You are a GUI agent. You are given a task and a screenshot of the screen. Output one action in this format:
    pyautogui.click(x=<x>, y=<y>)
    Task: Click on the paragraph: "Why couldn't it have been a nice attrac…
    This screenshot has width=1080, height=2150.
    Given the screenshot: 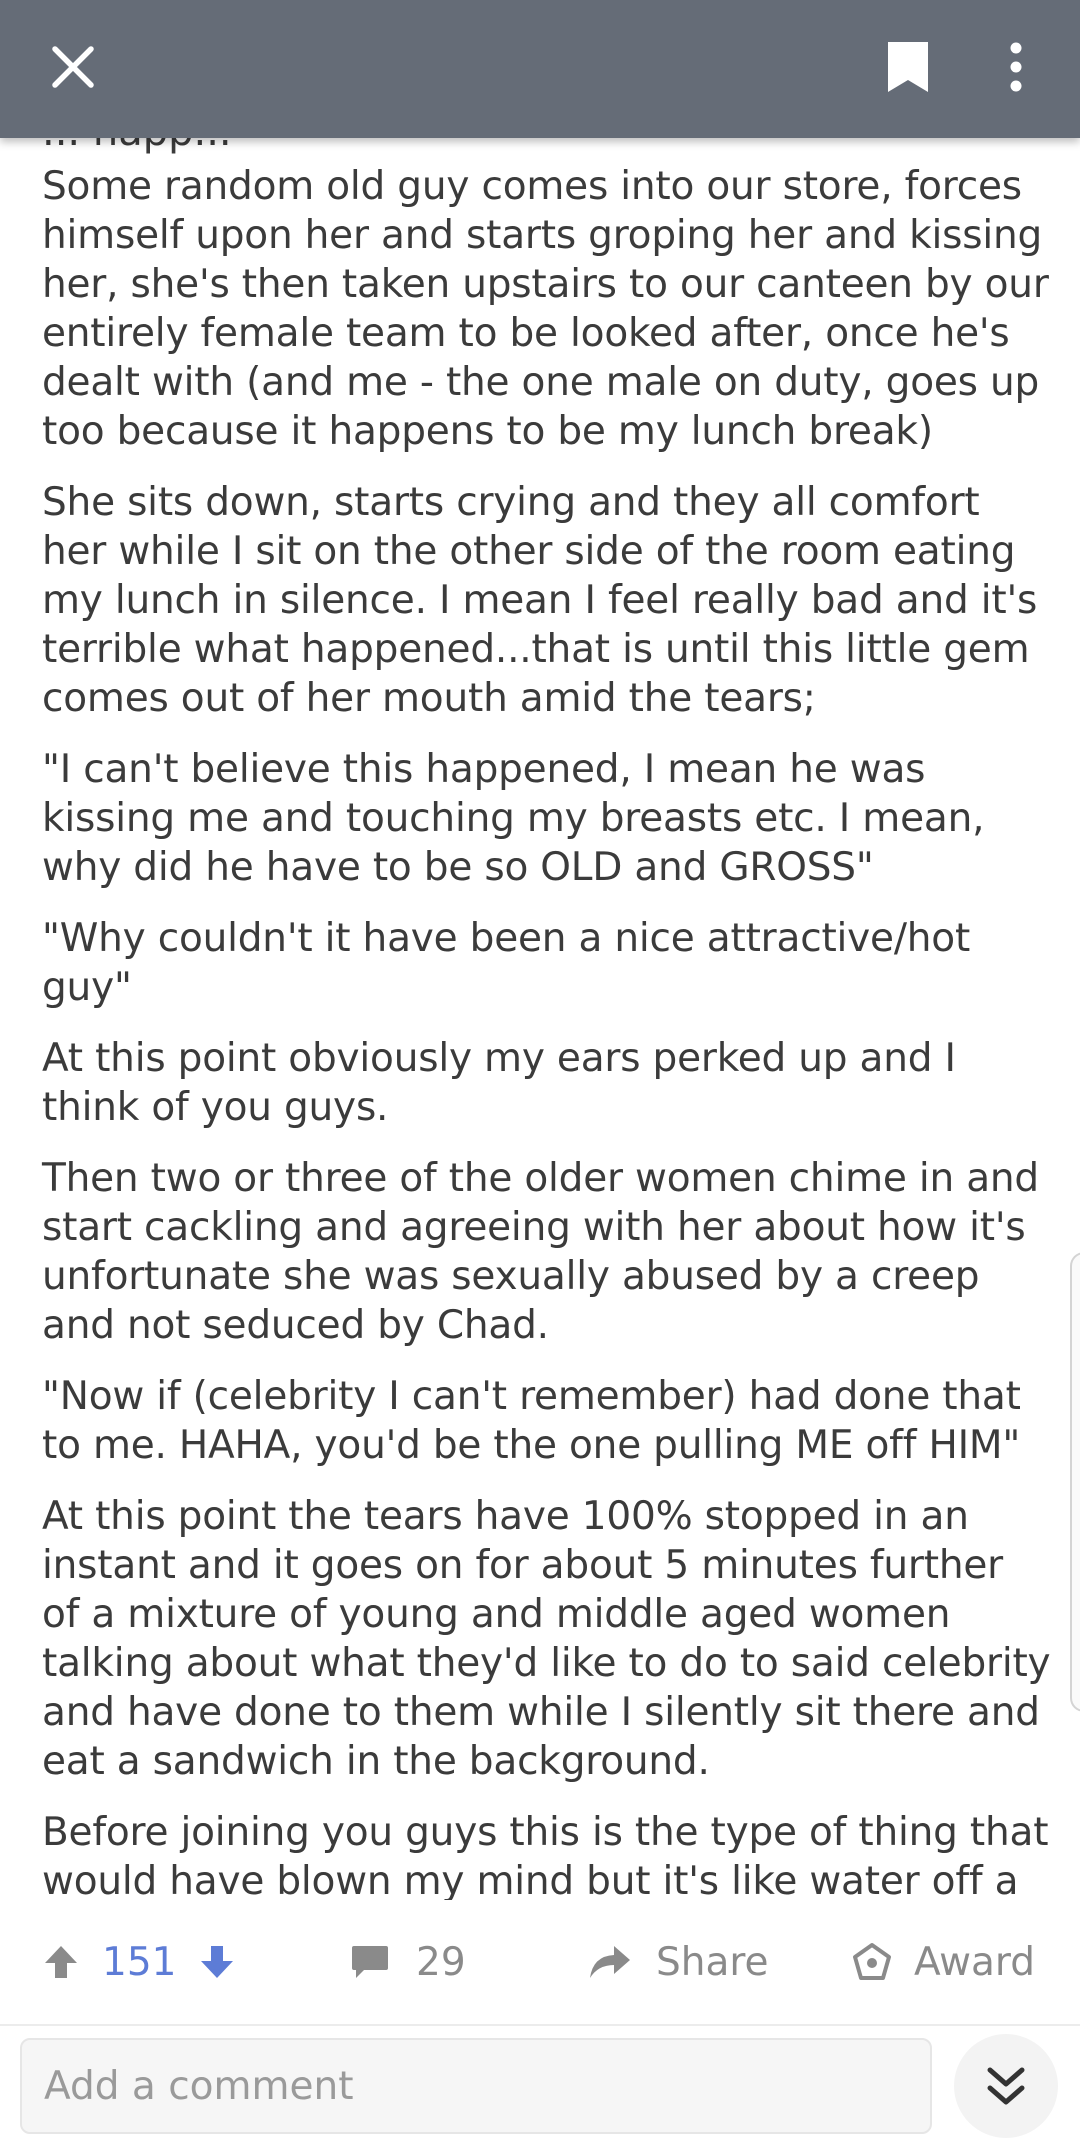 What is the action you would take?
    pyautogui.click(x=506, y=963)
    